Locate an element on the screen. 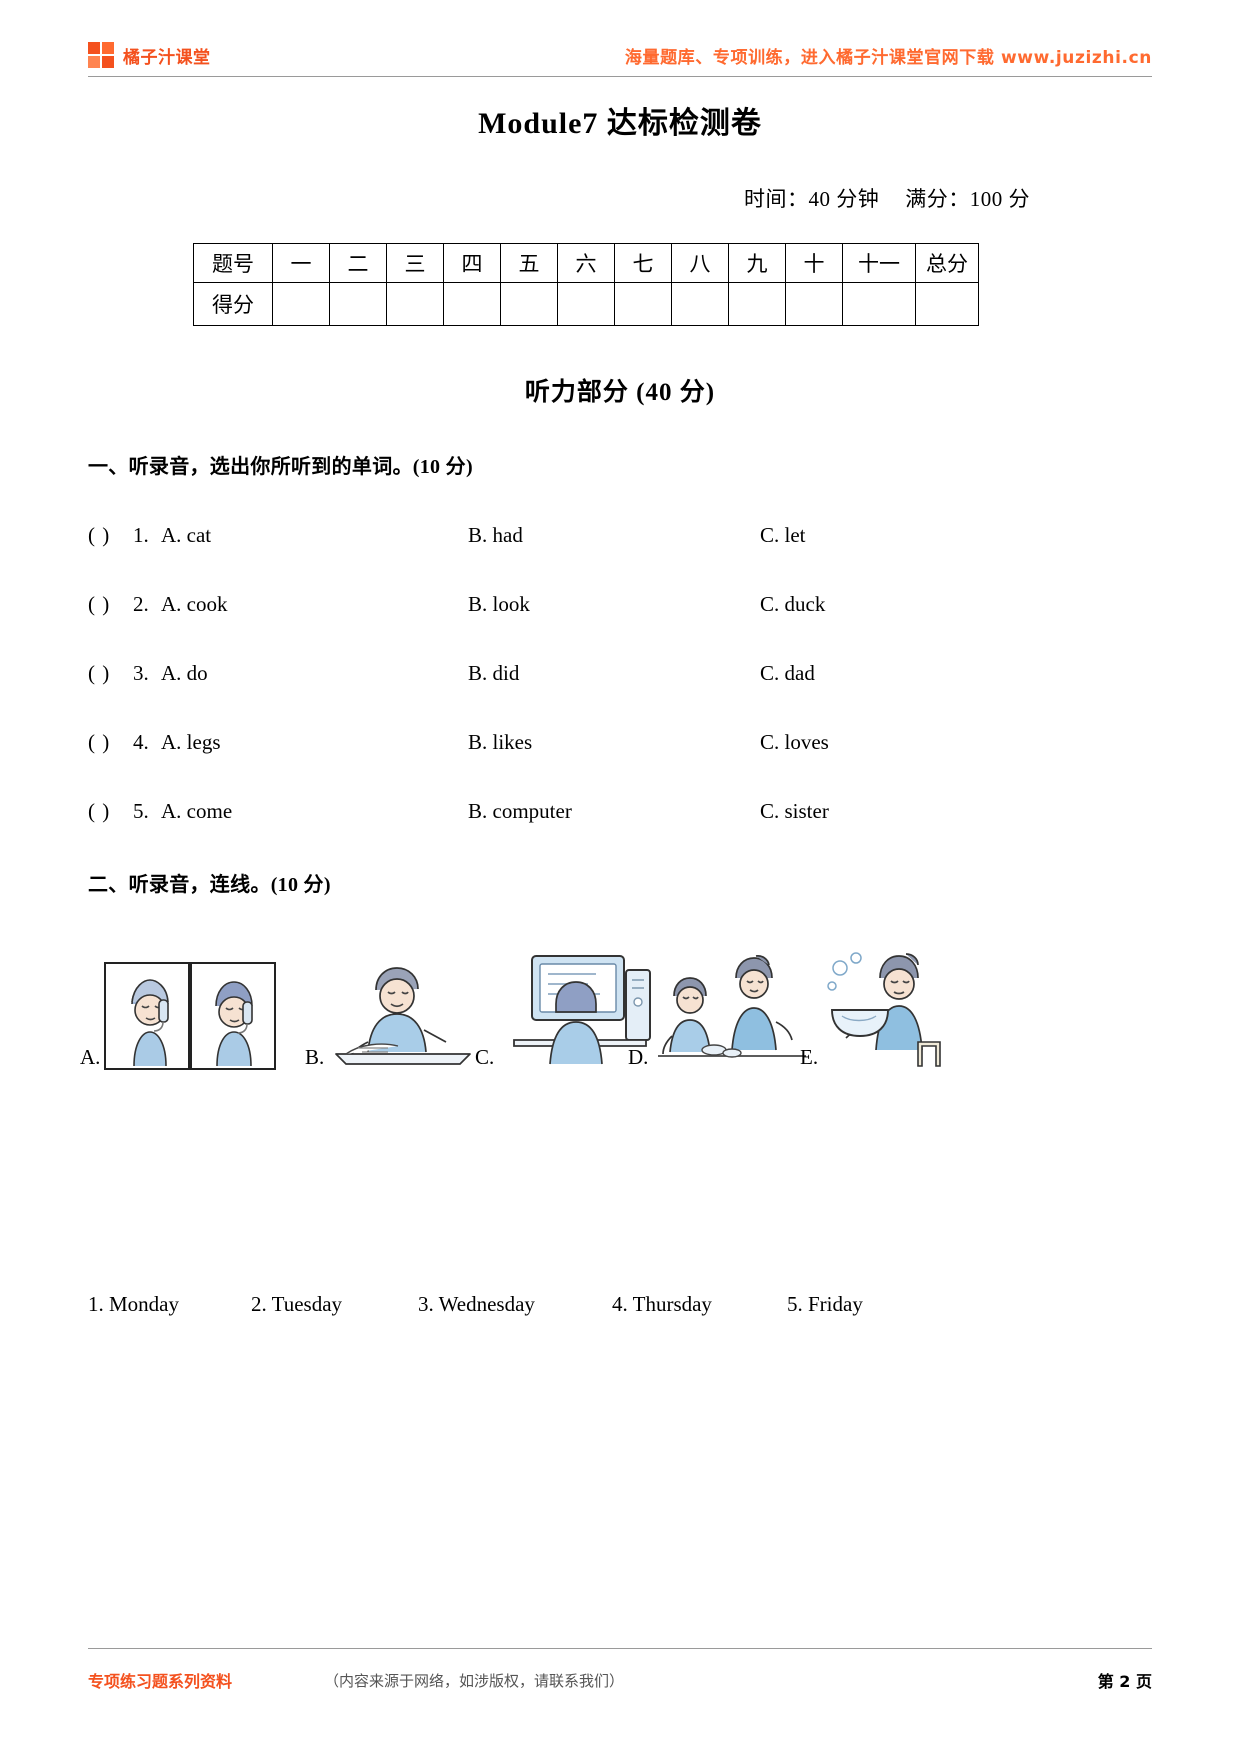 The height and width of the screenshot is (1754, 1240). mc-option-2c: C. duck is located at coordinates (792, 604).